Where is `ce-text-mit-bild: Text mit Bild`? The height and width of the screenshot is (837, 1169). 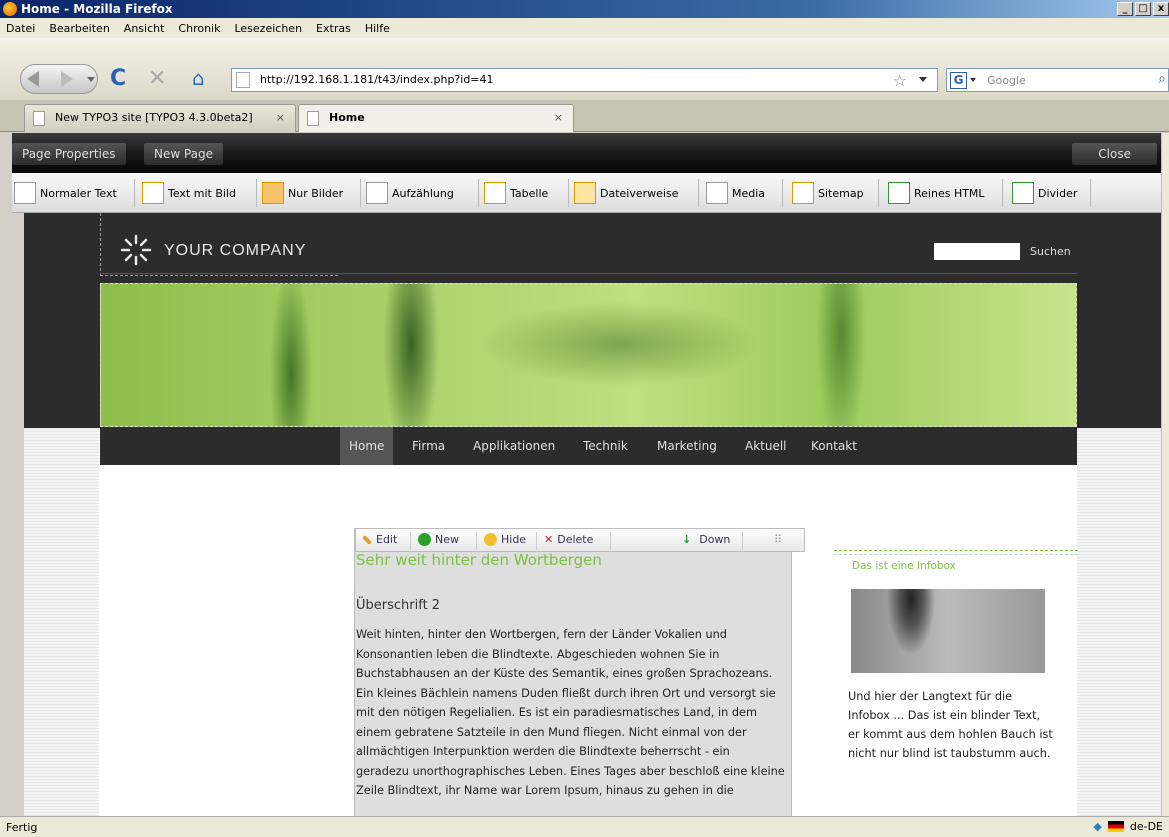
ce-text-mit-bild: Text mit Bild is located at coordinates (189, 193).